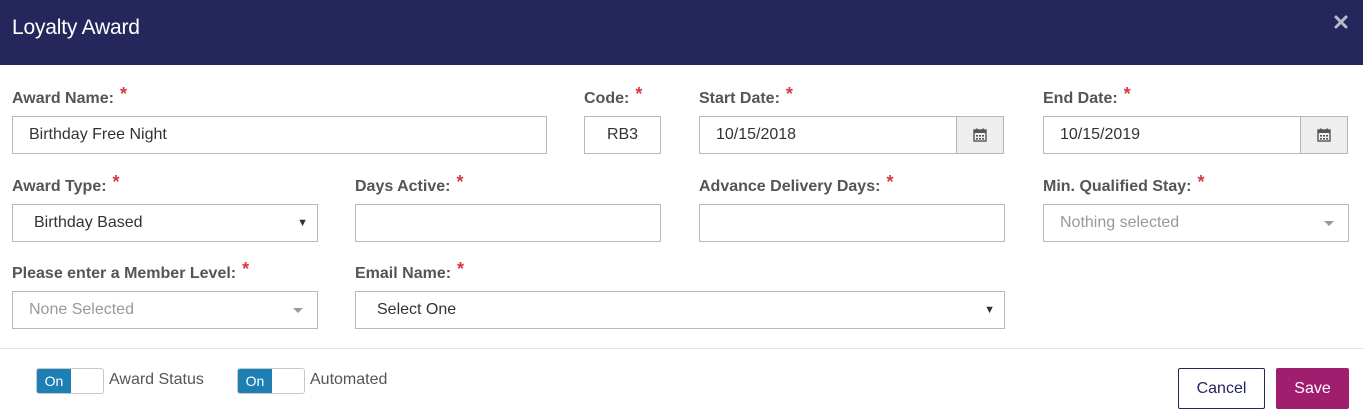 The image size is (1363, 417). Describe the element at coordinates (165, 223) in the screenshot. I see `award-type-select: Birthday Based ▼` at that location.